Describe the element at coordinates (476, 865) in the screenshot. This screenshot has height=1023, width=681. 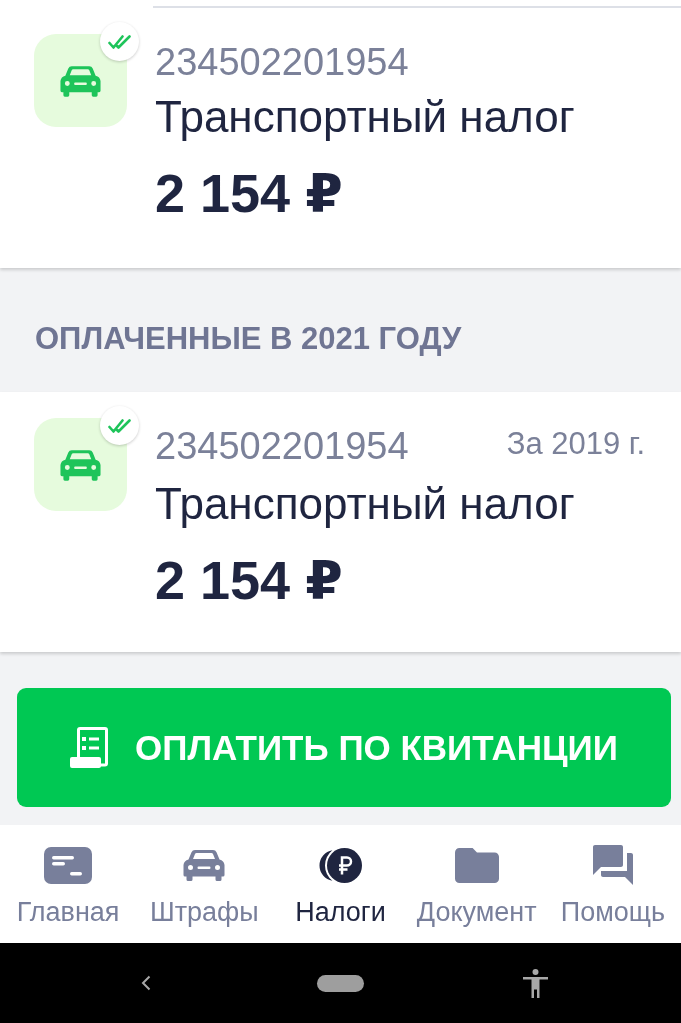
I see `folder-icon` at that location.